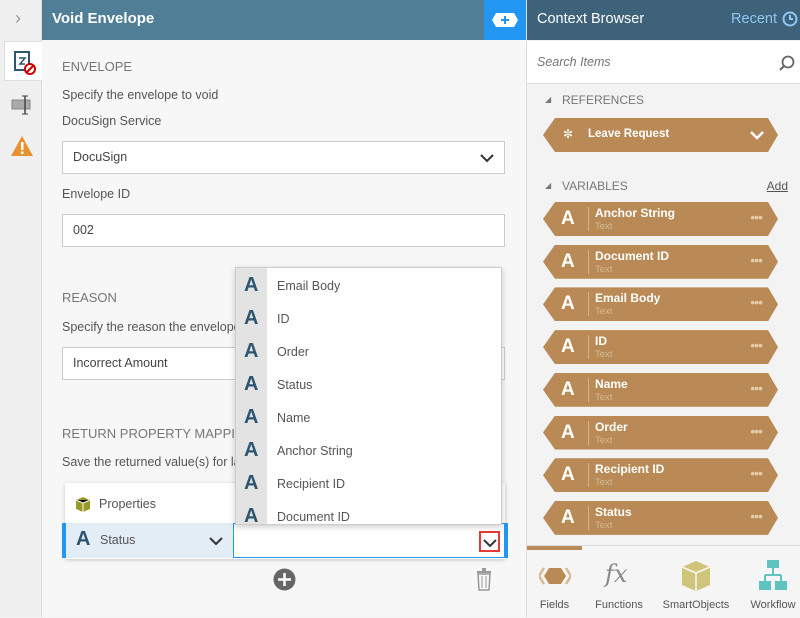  I want to click on reference-leave-request: ✼ Leave Request, so click(660, 135).